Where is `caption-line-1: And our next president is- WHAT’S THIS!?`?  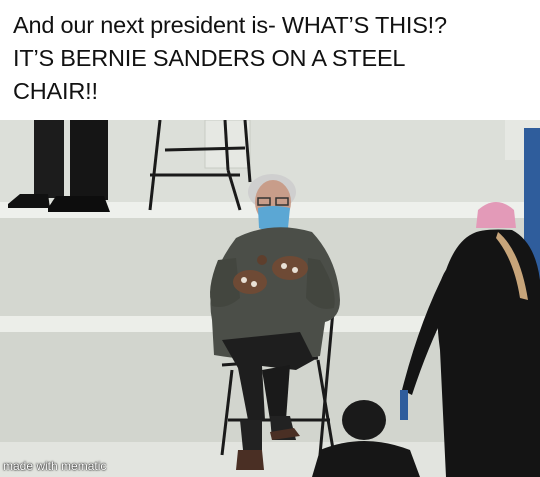
caption-line-1: And our next president is- WHAT’S THIS!? is located at coordinates (230, 25).